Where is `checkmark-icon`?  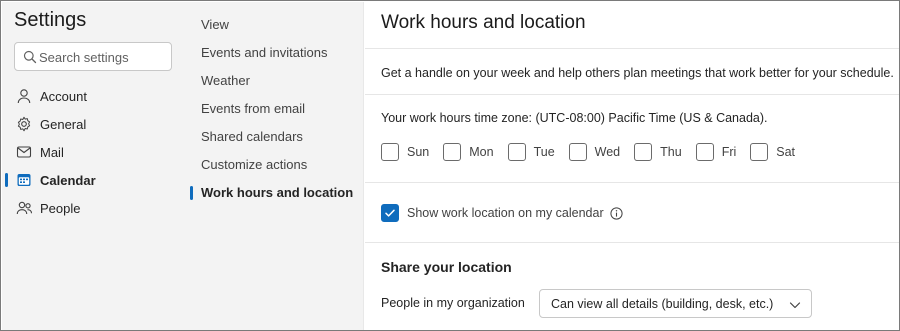
checkmark-icon is located at coordinates (390, 213).